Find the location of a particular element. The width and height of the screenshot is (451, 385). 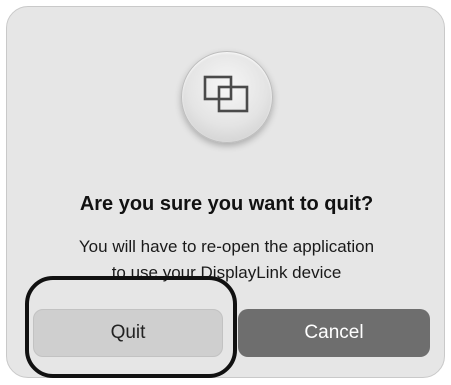

cancel-button: Cancel is located at coordinates (334, 333).